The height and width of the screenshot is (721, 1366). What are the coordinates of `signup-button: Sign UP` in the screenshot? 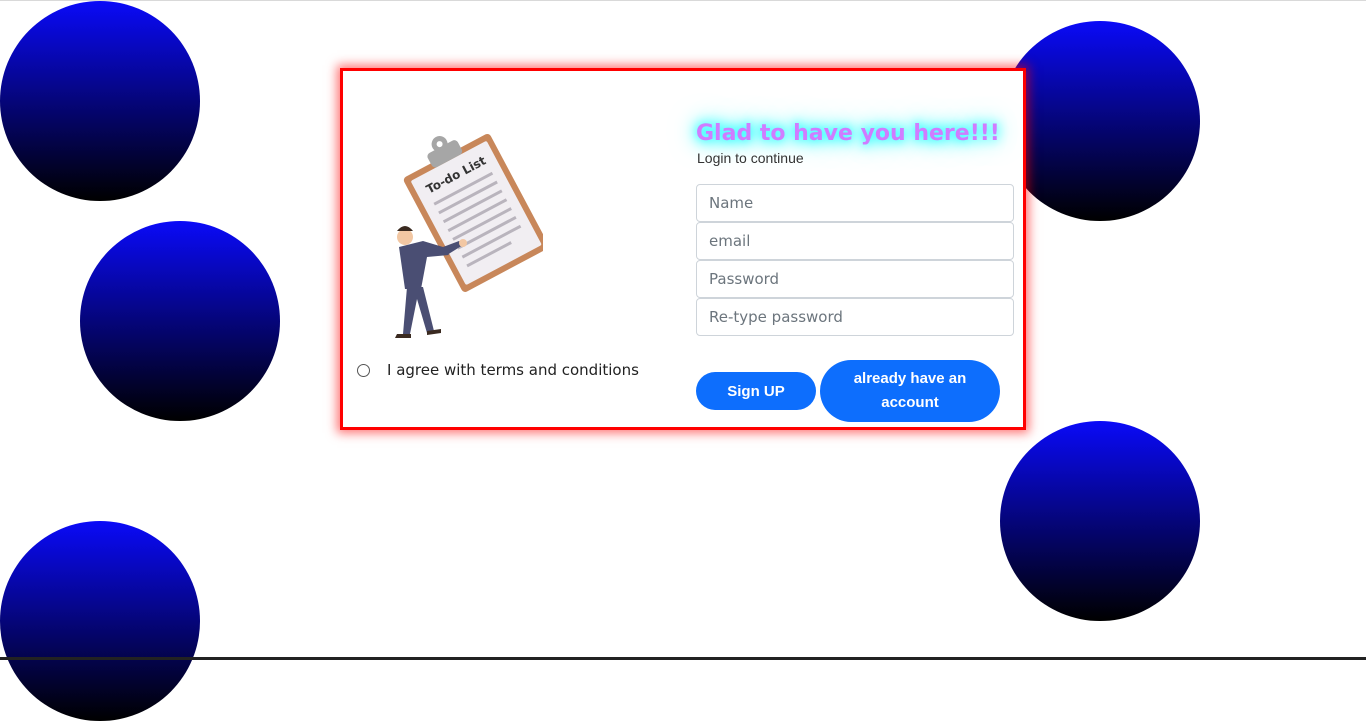 It's located at (756, 391).